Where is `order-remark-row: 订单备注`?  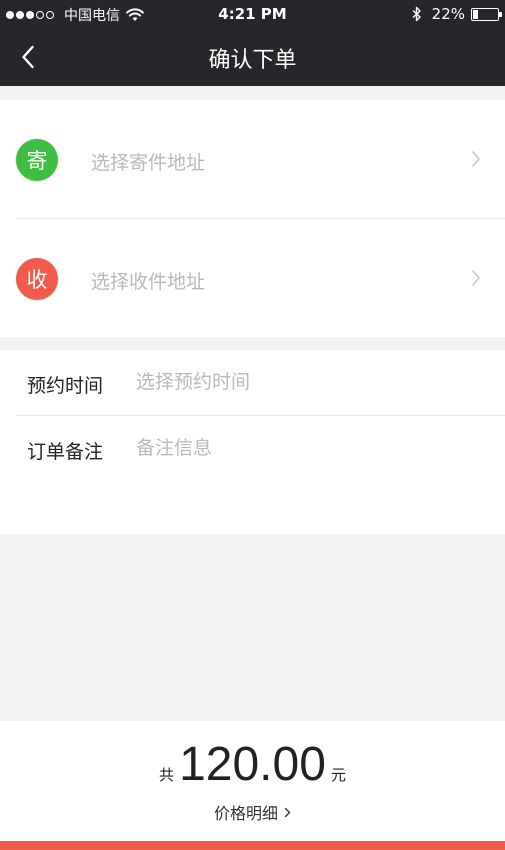
order-remark-row: 订单备注 is located at coordinates (252, 448).